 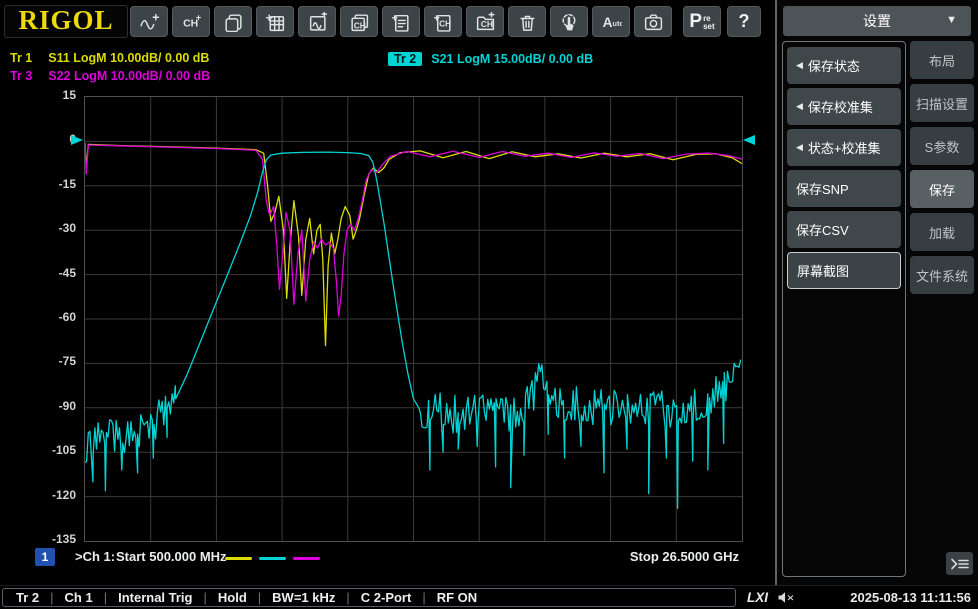 What do you see at coordinates (67, 272) in the screenshot?
I see `y-tick-label: -45` at bounding box center [67, 272].